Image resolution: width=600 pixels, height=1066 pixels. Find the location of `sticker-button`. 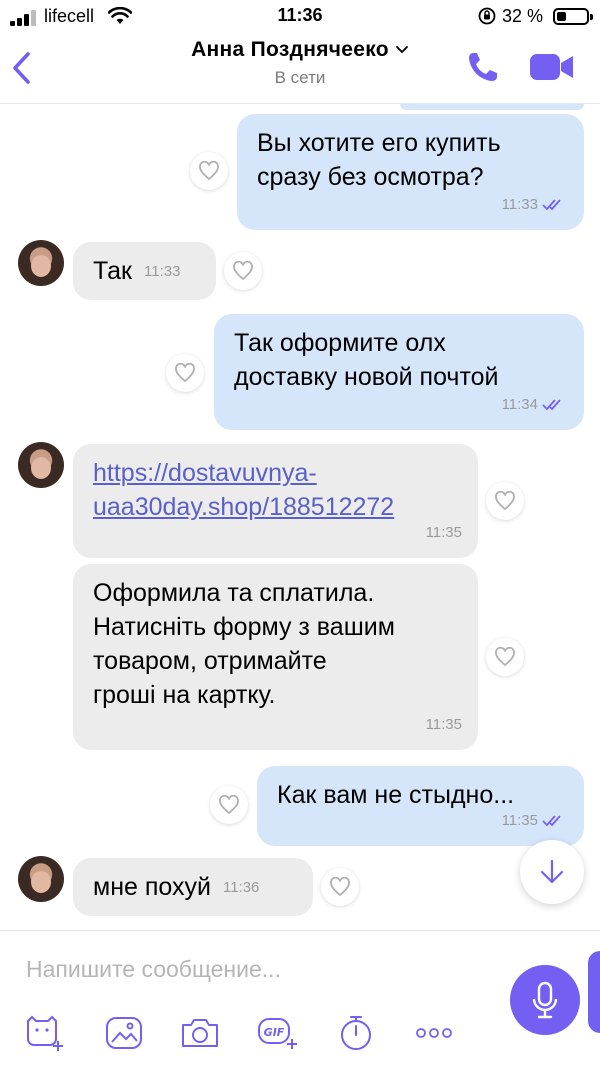

sticker-button is located at coordinates (44, 1033).